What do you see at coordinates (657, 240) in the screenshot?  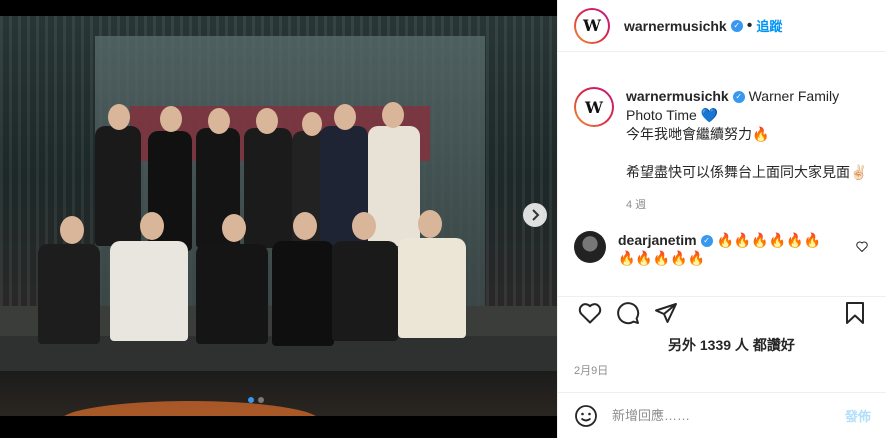 I see `commenter-username: dearjanetim` at bounding box center [657, 240].